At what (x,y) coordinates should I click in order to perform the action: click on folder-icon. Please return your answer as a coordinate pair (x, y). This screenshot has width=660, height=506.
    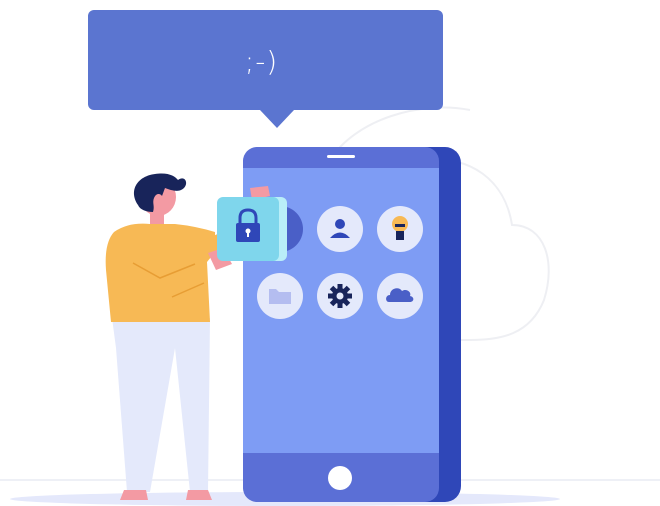
    Looking at the image, I should click on (280, 296).